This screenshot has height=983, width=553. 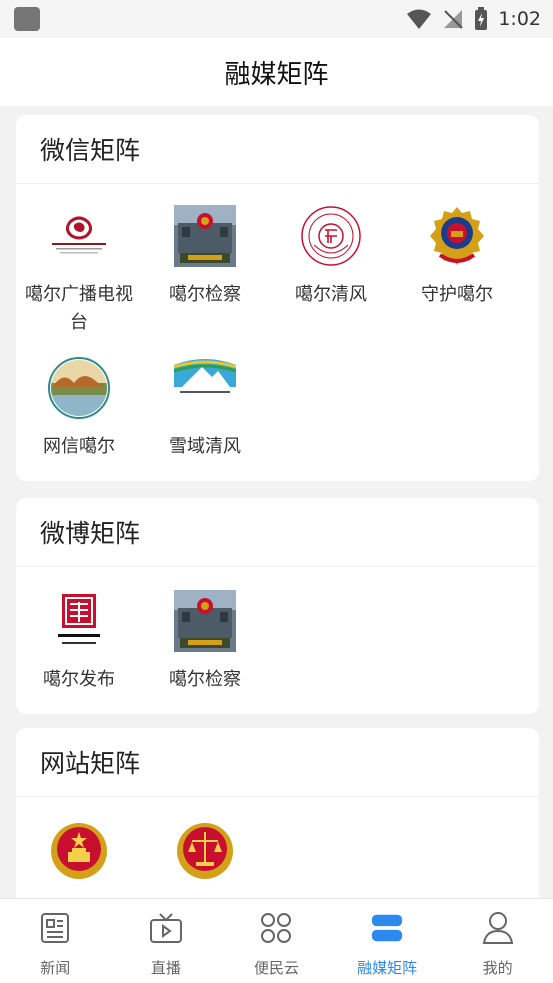 I want to click on section-title: 微博矩阵, so click(x=277, y=532).